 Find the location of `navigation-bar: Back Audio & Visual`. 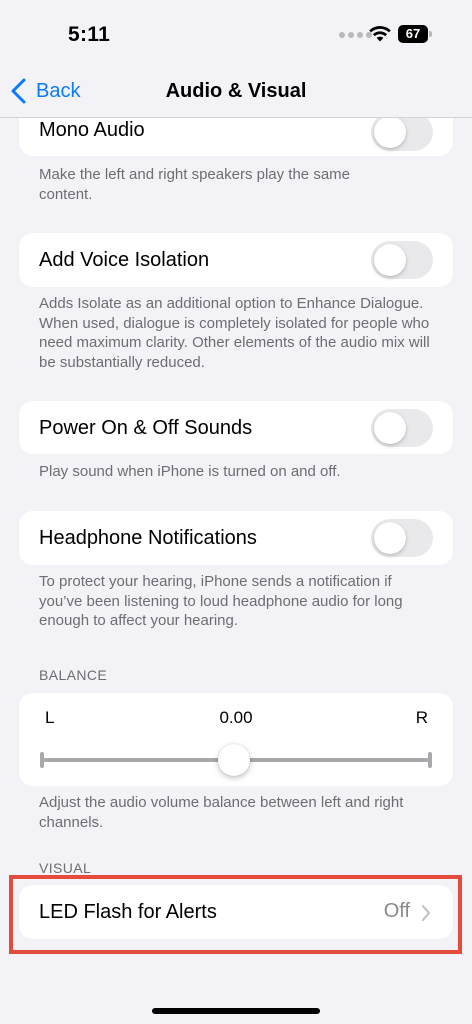

navigation-bar: Back Audio & Visual is located at coordinates (236, 94).